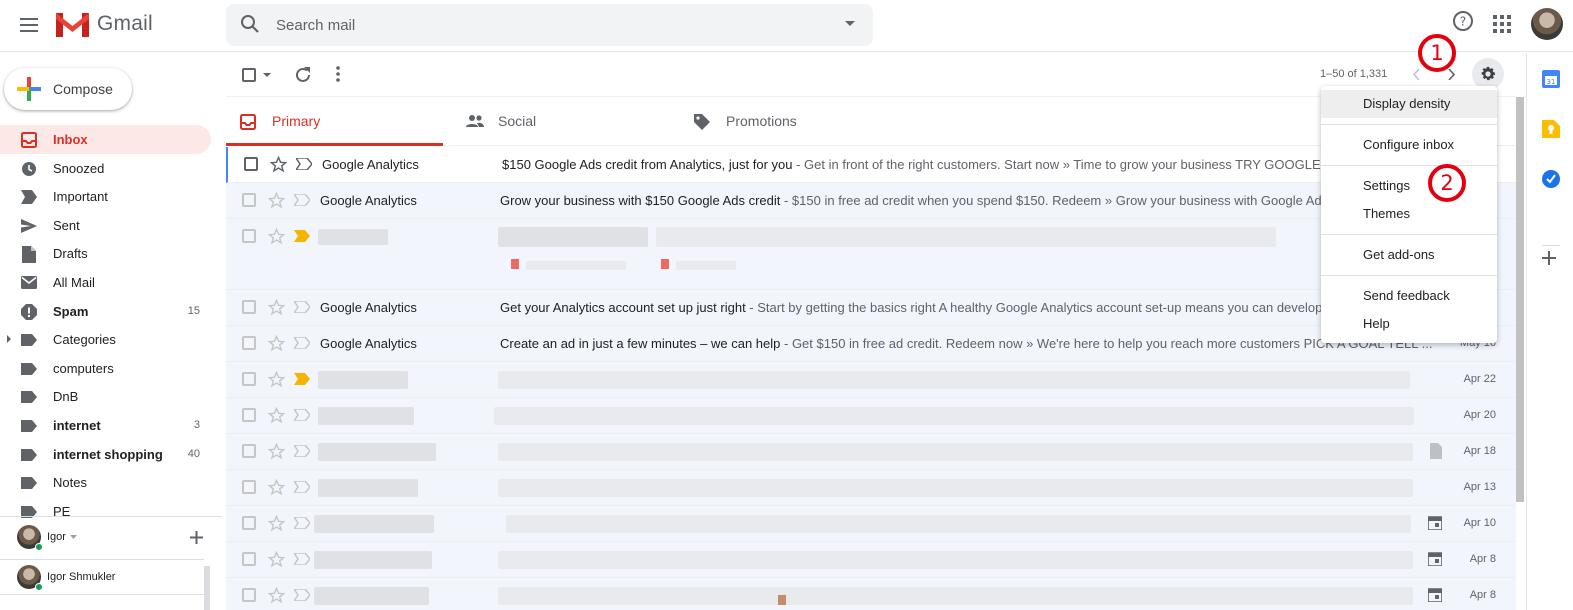 The width and height of the screenshot is (1573, 610). Describe the element at coordinates (111, 225) in the screenshot. I see `sidebar-item-sent: Sent` at that location.